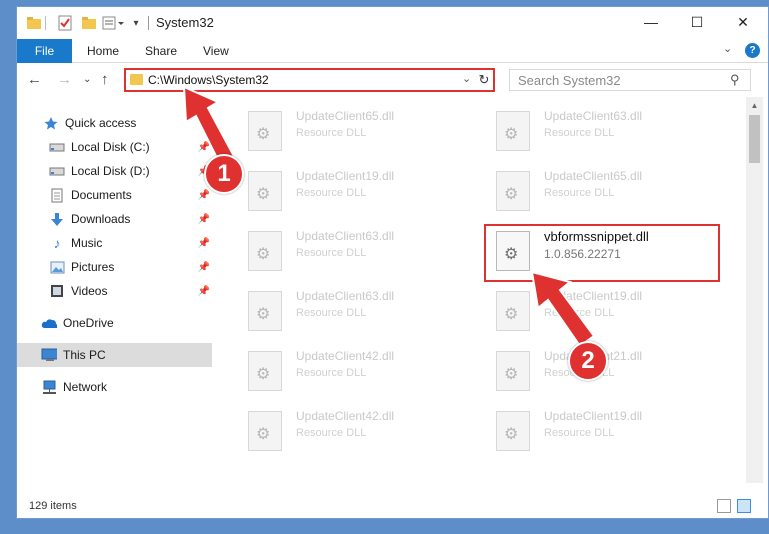  I want to click on step-2-badge: 2, so click(588, 361).